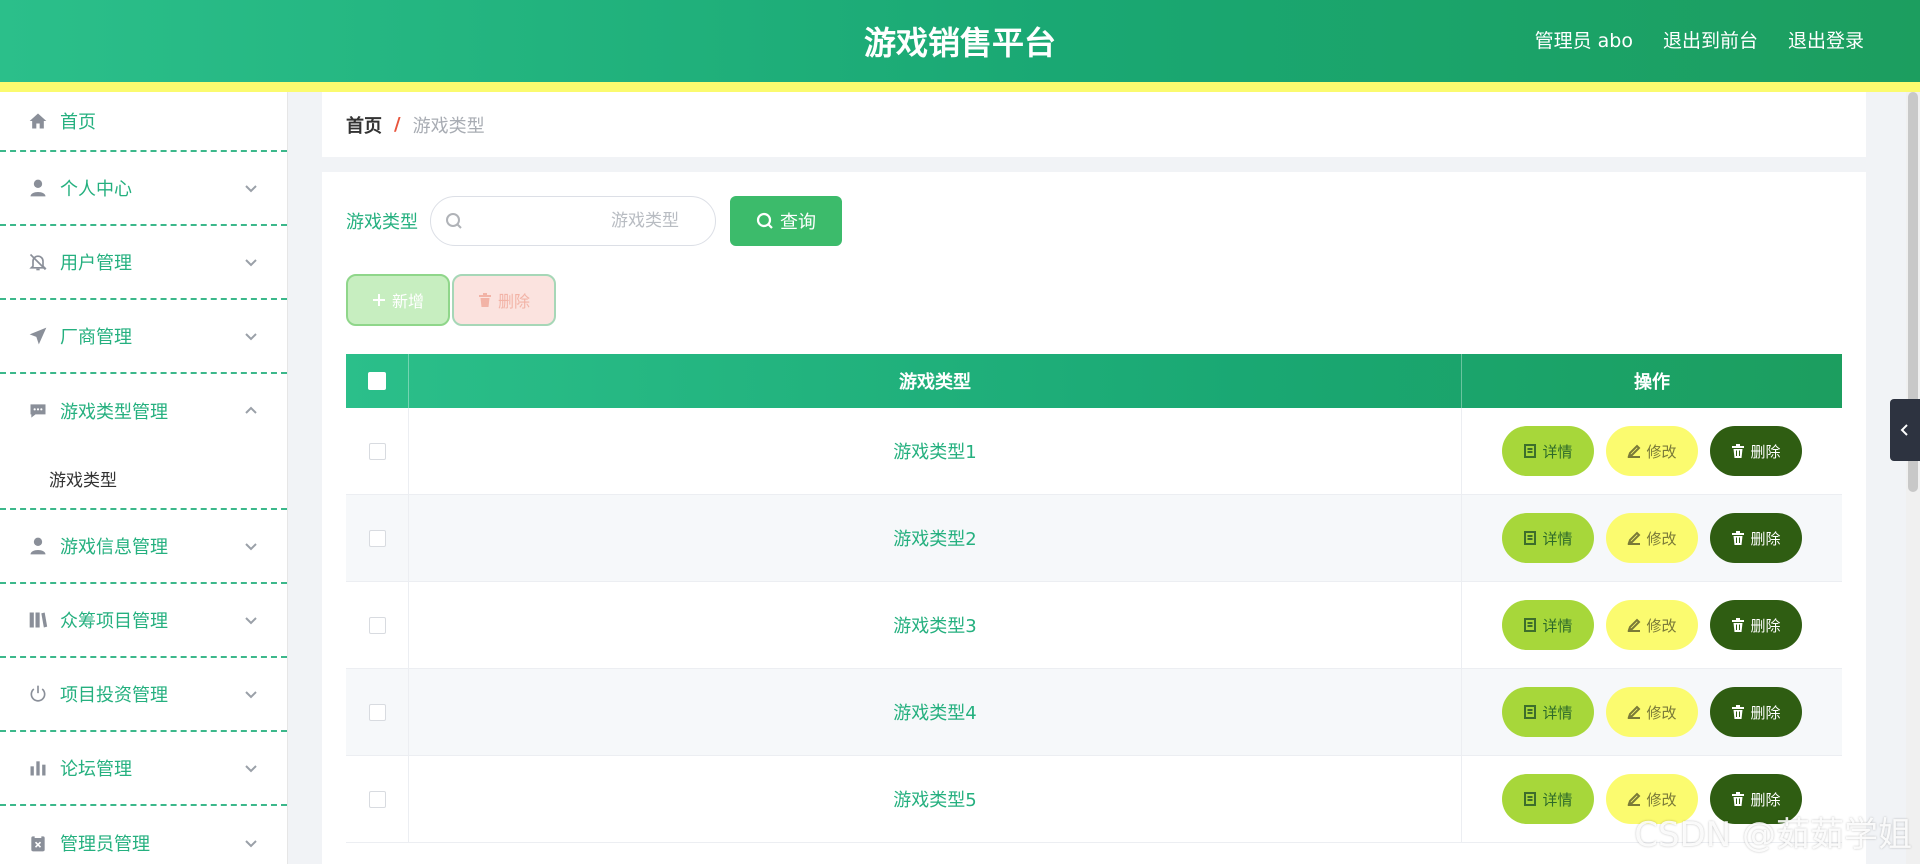 This screenshot has width=1920, height=864. I want to click on table-header: 游戏类型 操作, so click(1094, 381).